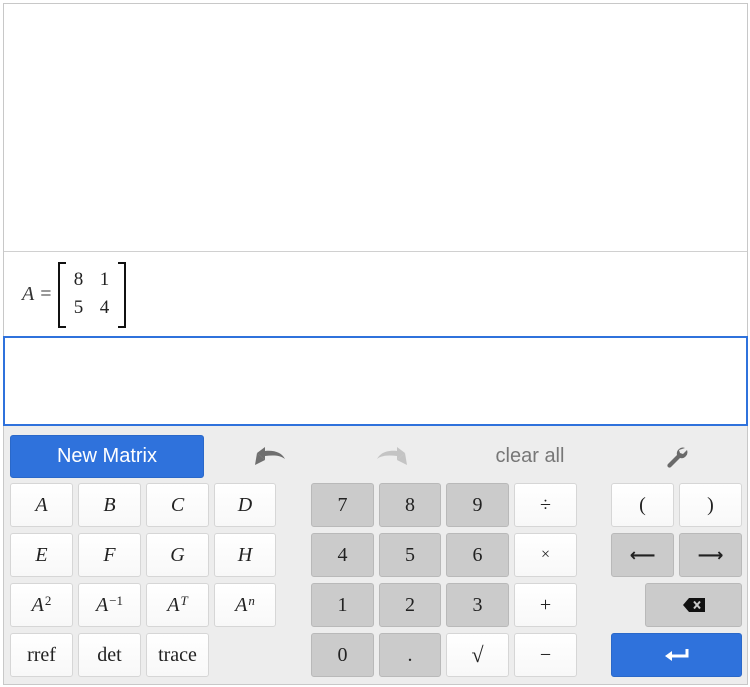 The width and height of the screenshot is (750, 687). Describe the element at coordinates (245, 605) in the screenshot. I see `key-A-power-n: An` at that location.